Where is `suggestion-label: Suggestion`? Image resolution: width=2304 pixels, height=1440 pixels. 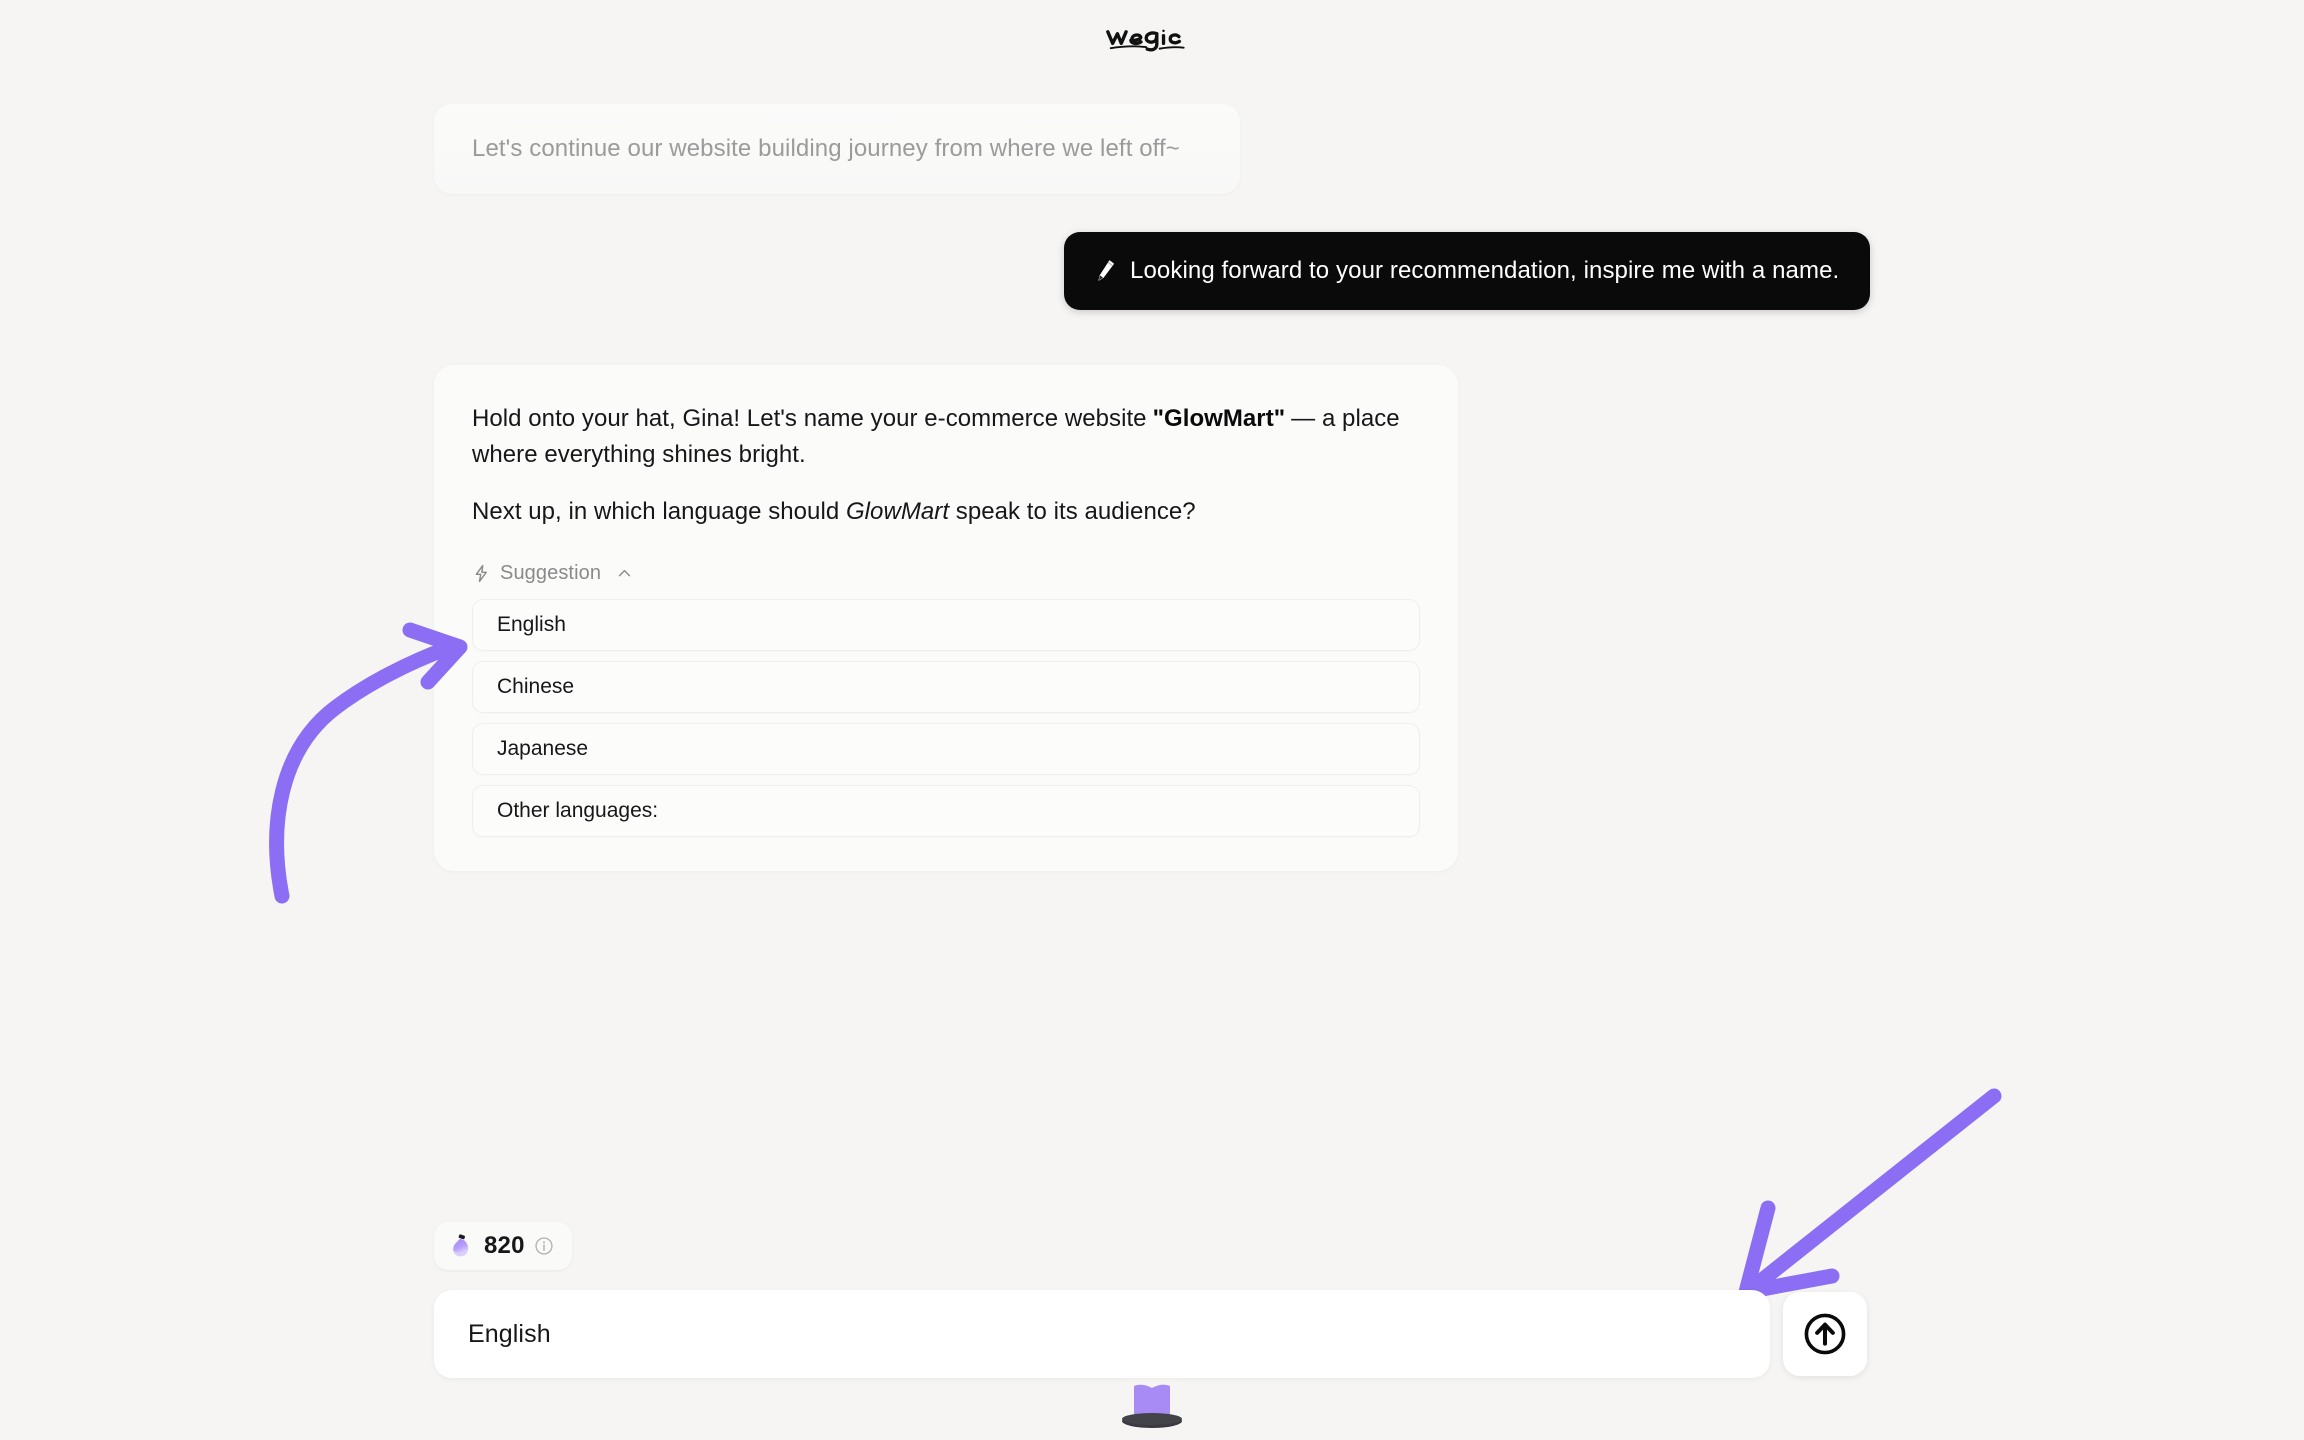
suggestion-label: Suggestion is located at coordinates (551, 573).